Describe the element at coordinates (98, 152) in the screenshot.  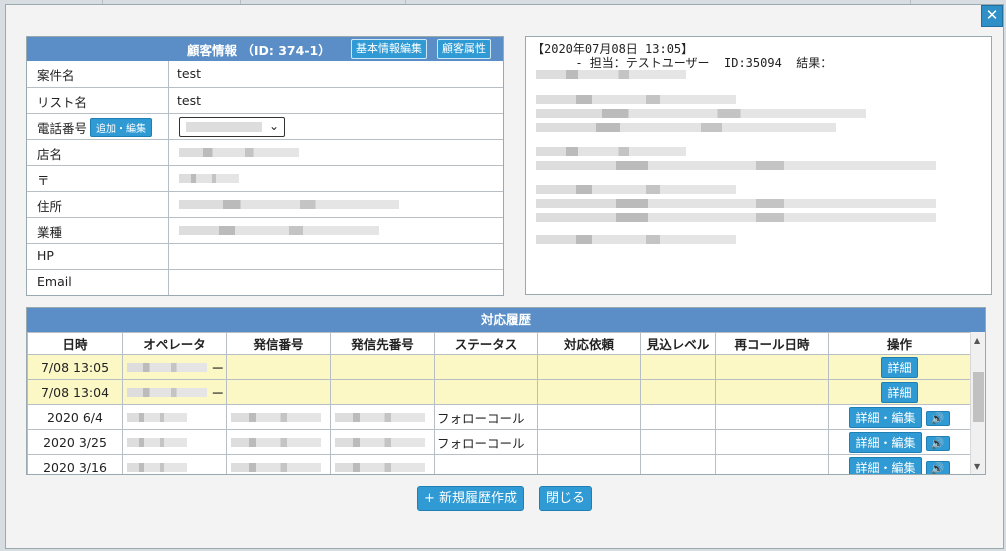
I see `customer-field-label: 店名` at that location.